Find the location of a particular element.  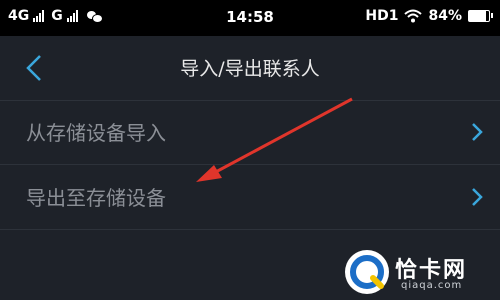

watermark-logo: 恰卡网 qiaqa.com is located at coordinates (420, 273).